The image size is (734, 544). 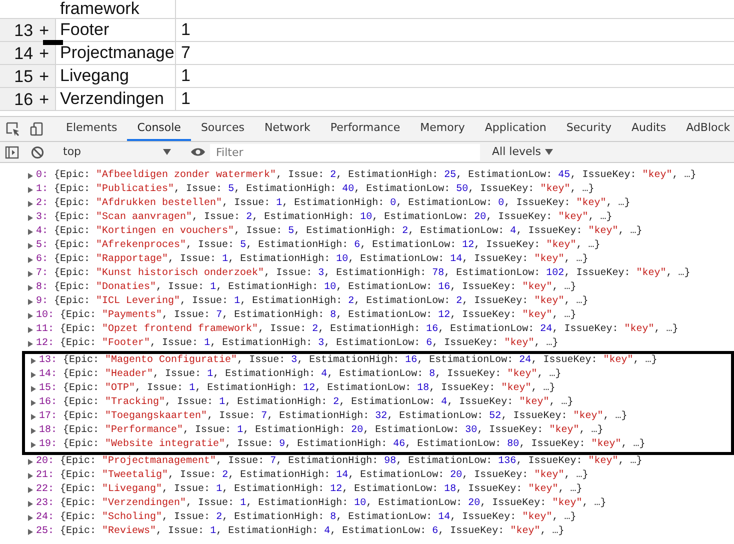 What do you see at coordinates (112, 99) in the screenshot?
I see `cell-text: Verzendingen` at bounding box center [112, 99].